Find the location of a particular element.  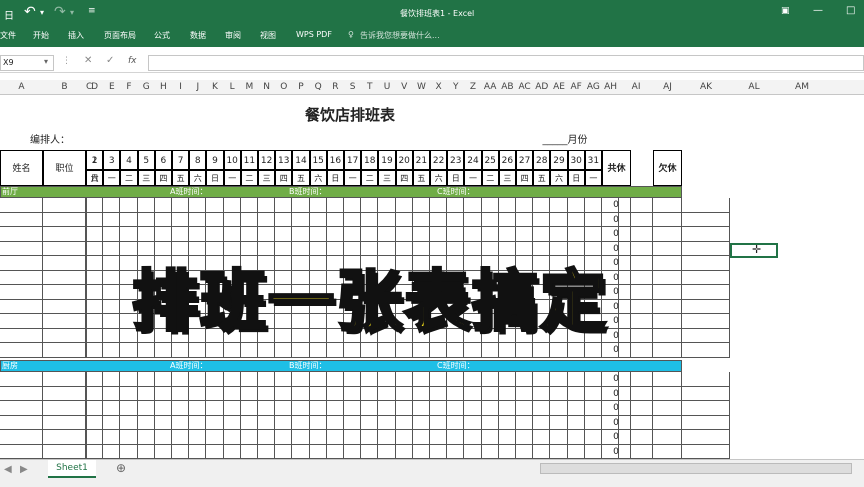

tab-view: 视图 is located at coordinates (268, 35).